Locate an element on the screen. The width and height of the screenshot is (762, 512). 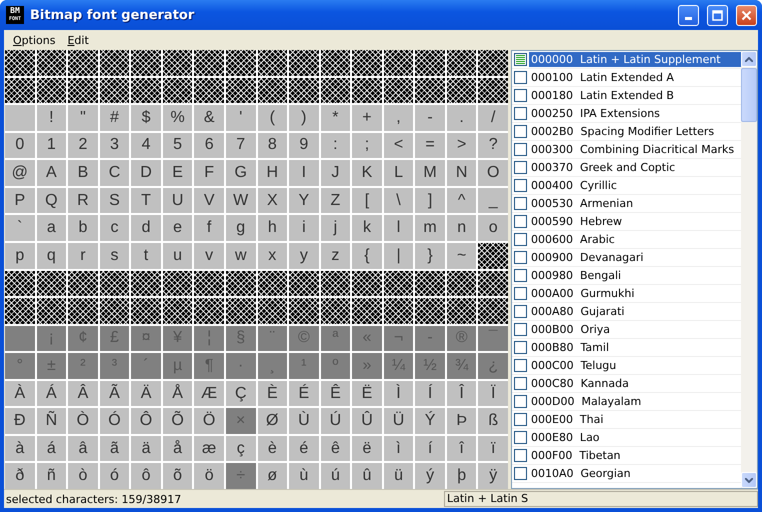
character-cell: ü is located at coordinates (399, 476).